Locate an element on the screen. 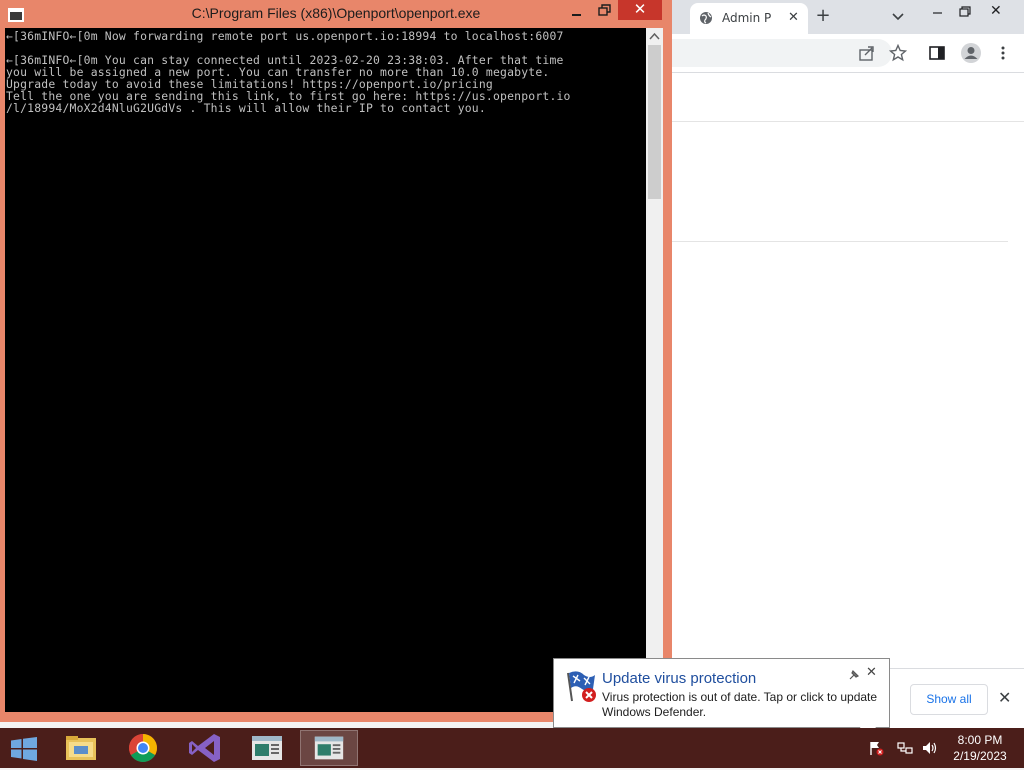 The height and width of the screenshot is (770, 1024). taskbar-file-explorer is located at coordinates (81, 748).